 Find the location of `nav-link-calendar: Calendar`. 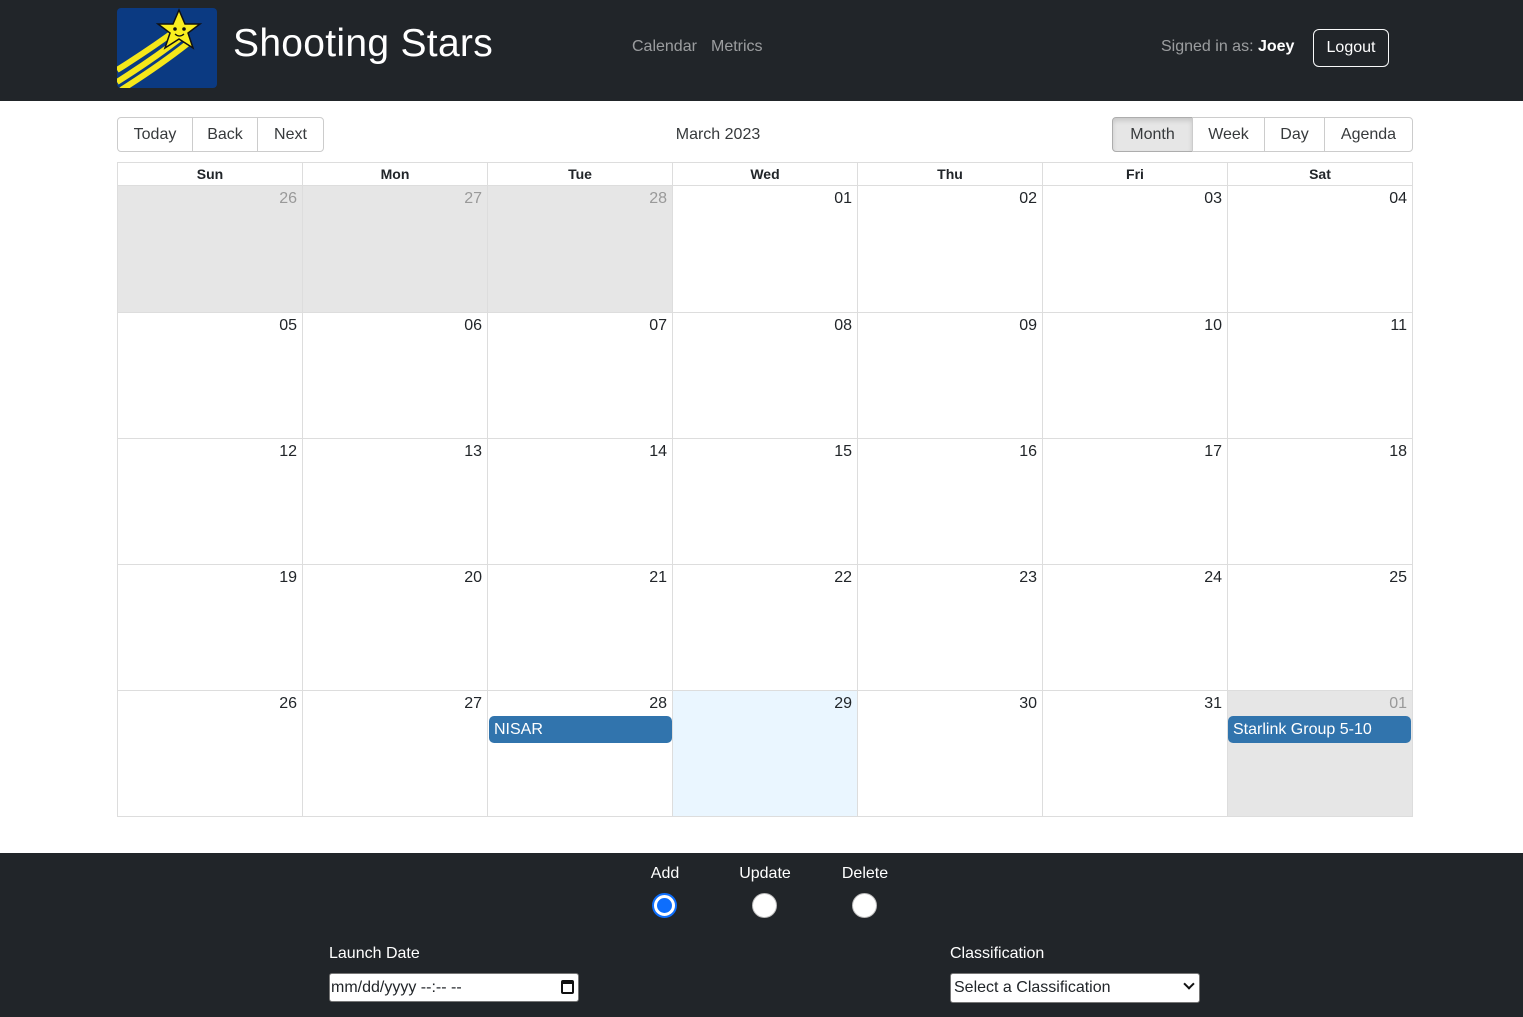

nav-link-calendar: Calendar is located at coordinates (664, 47).